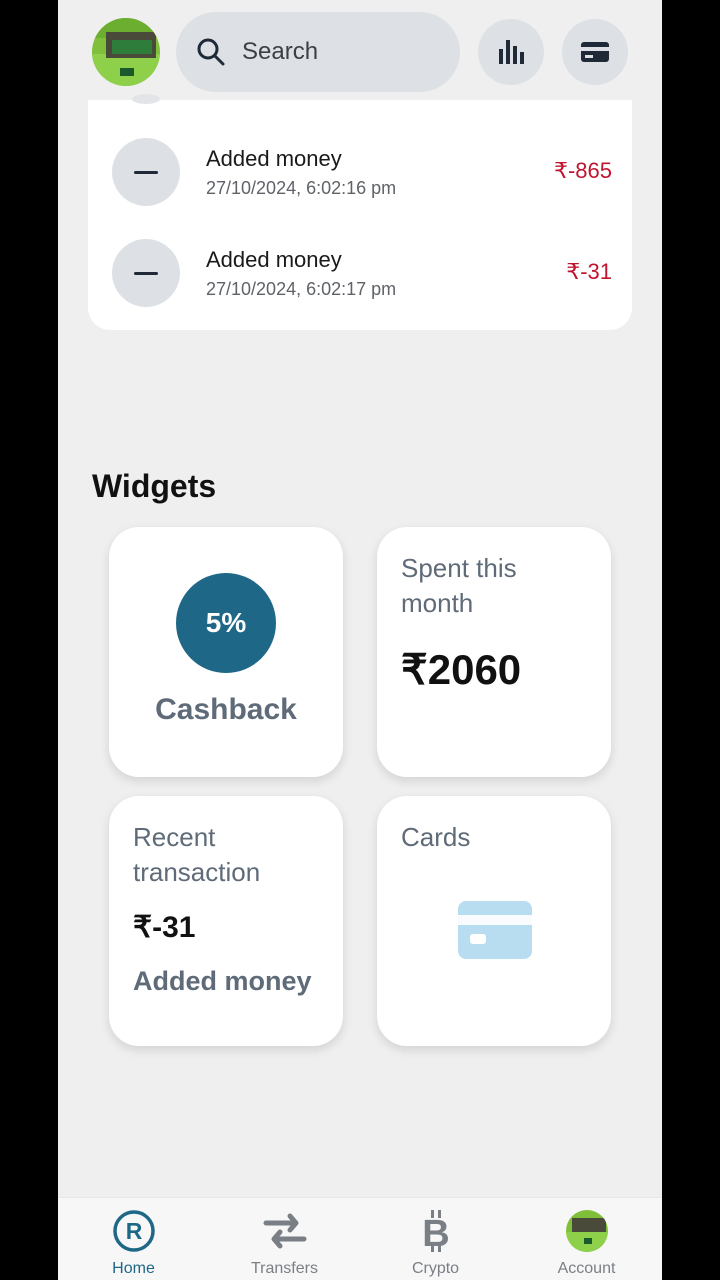  What do you see at coordinates (285, 1231) in the screenshot?
I see `transfer-arrows-icon` at bounding box center [285, 1231].